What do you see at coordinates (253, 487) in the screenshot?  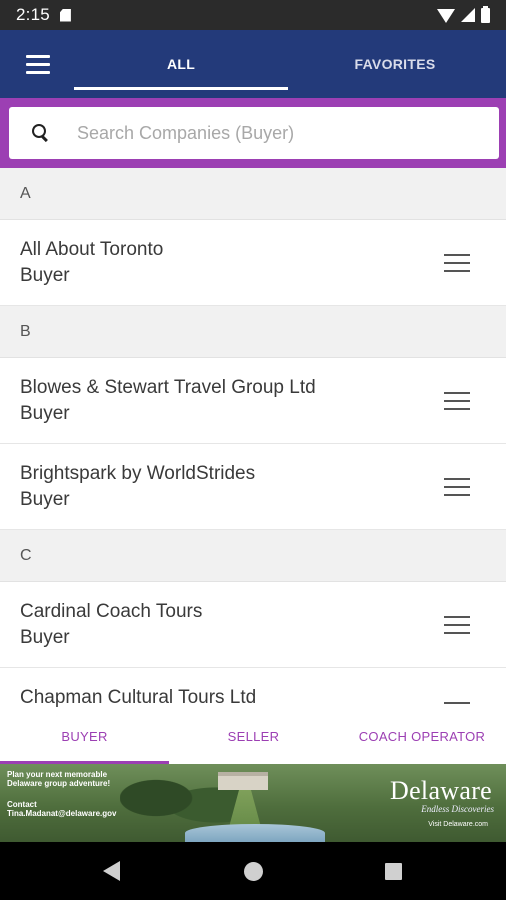 I see `list-item: Brightspark by WorldStrides Buyer` at bounding box center [253, 487].